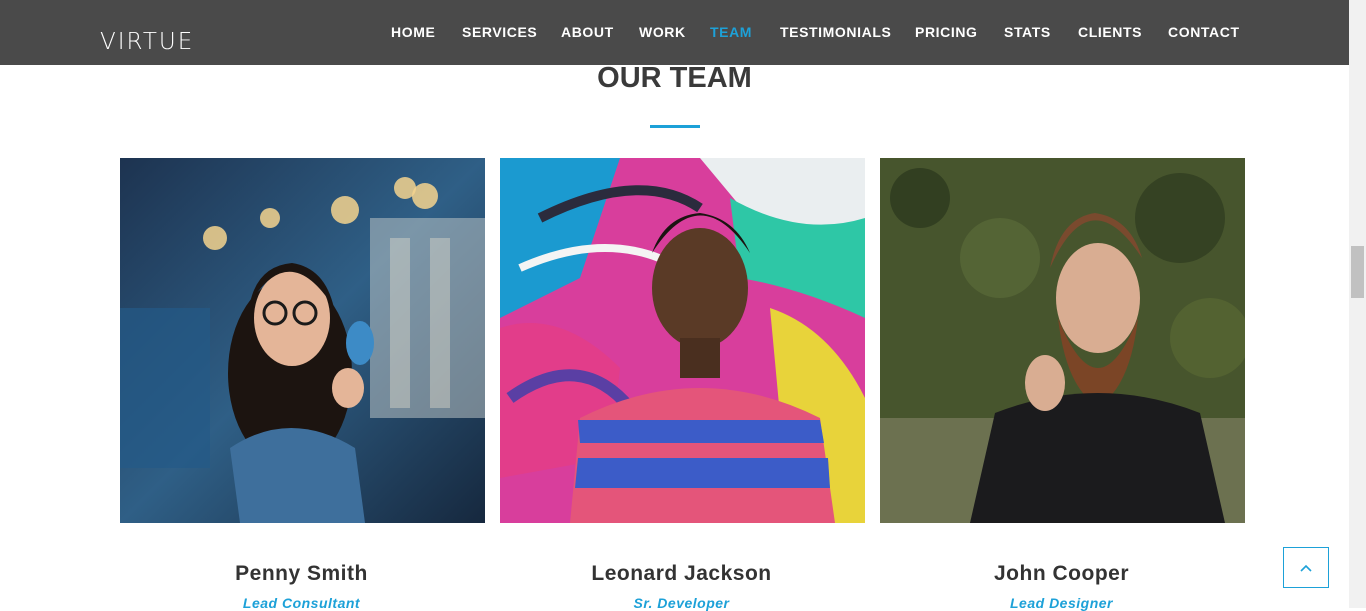 The height and width of the screenshot is (611, 1366). Describe the element at coordinates (681, 573) in the screenshot. I see `member-name-leonard: Leonard Jackson` at that location.